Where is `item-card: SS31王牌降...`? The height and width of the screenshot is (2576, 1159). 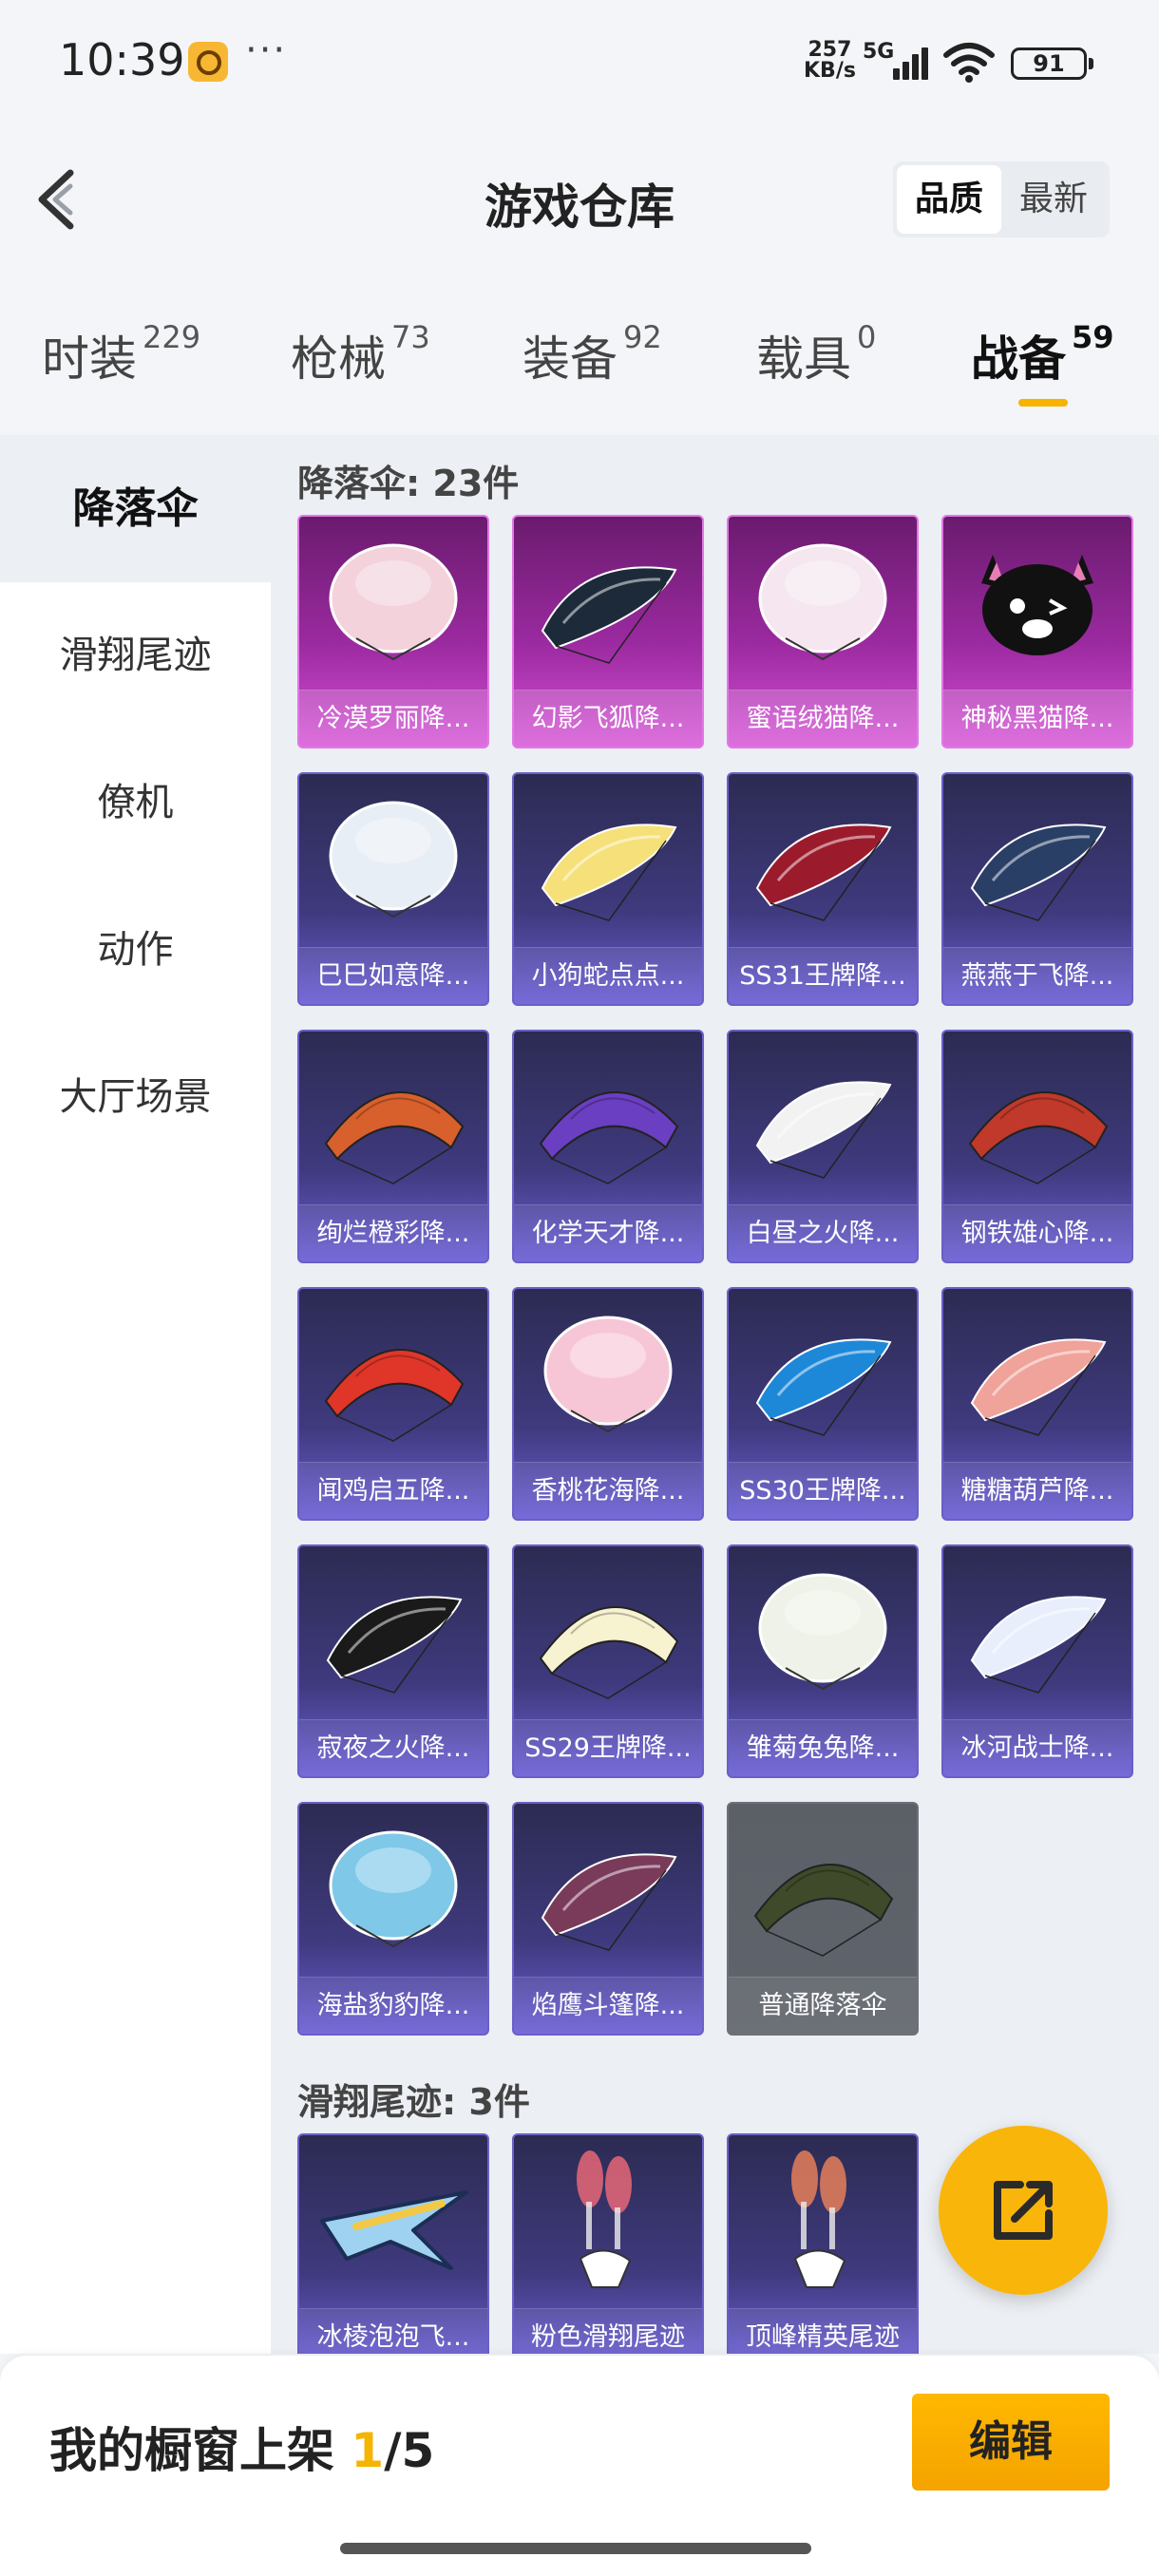 item-card: SS31王牌降... is located at coordinates (823, 889).